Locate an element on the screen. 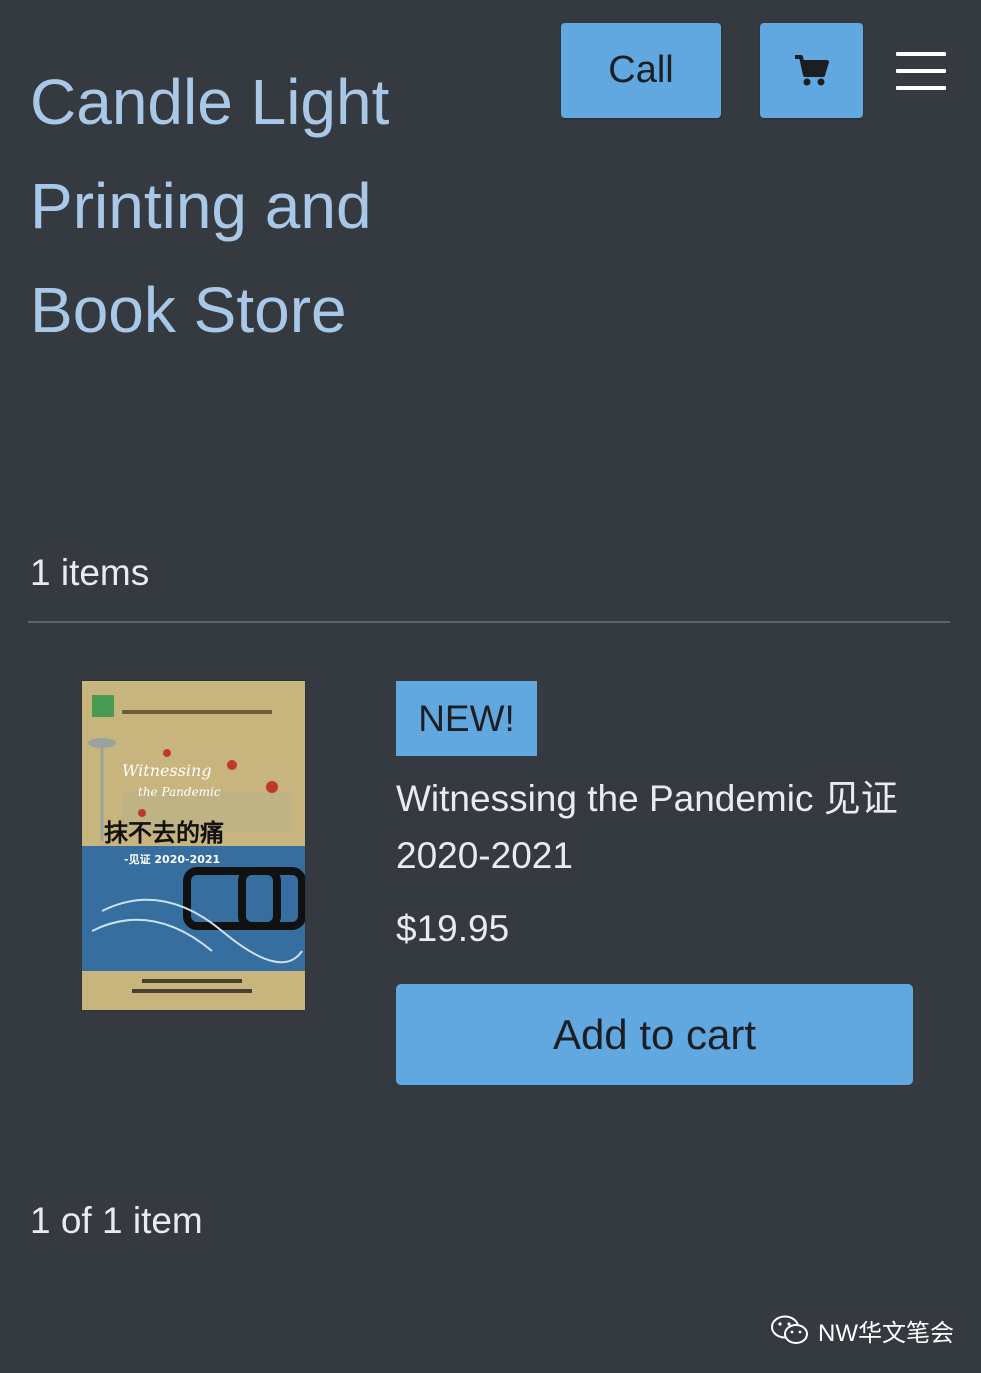  cart-icon is located at coordinates (811, 69).